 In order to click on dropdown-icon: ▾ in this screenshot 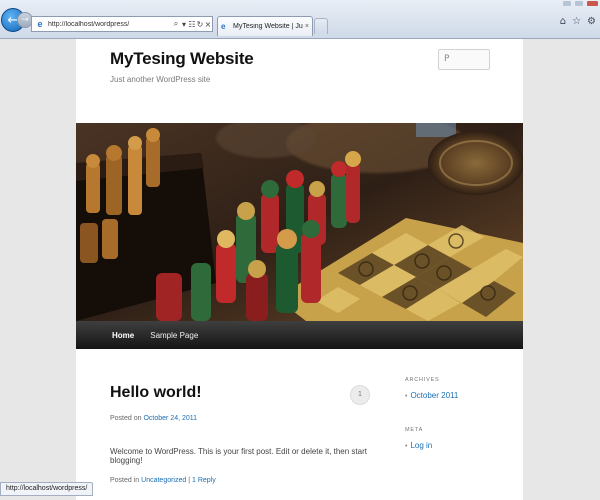, I will do `click(184, 24)`.